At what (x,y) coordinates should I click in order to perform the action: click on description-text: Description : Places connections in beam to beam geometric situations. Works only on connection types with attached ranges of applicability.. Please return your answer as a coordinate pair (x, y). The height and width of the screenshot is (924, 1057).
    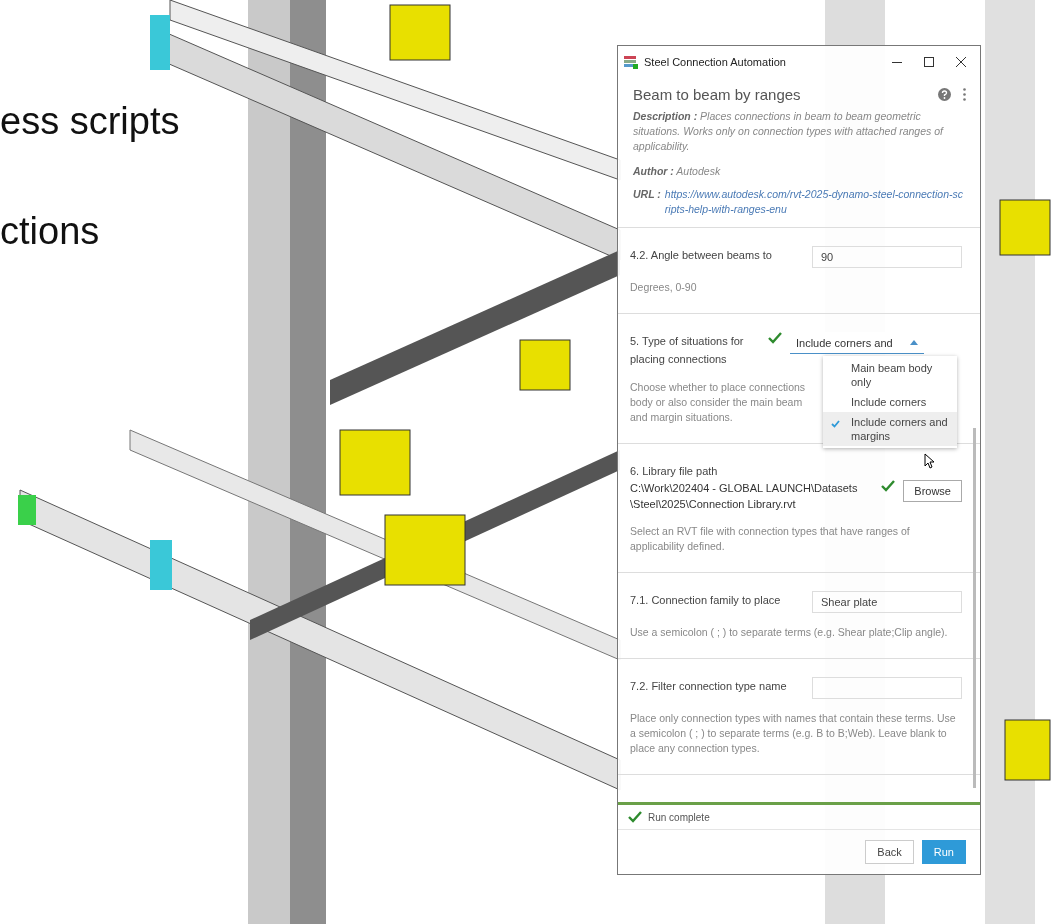
    Looking at the image, I should click on (789, 131).